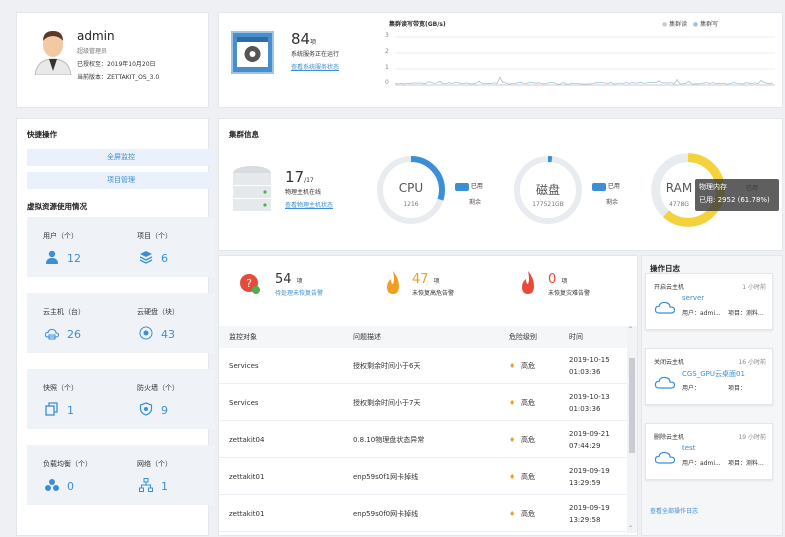  What do you see at coordinates (613, 186) in the screenshot?
I see `disk-legend-used: 已用` at bounding box center [613, 186].